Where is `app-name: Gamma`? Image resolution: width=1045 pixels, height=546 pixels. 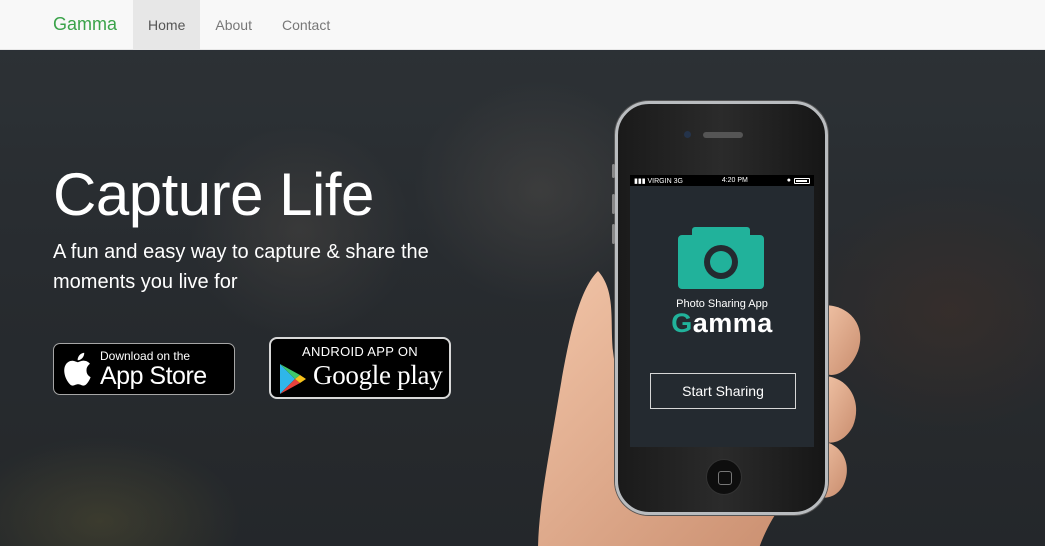
app-name: Gamma is located at coordinates (722, 323).